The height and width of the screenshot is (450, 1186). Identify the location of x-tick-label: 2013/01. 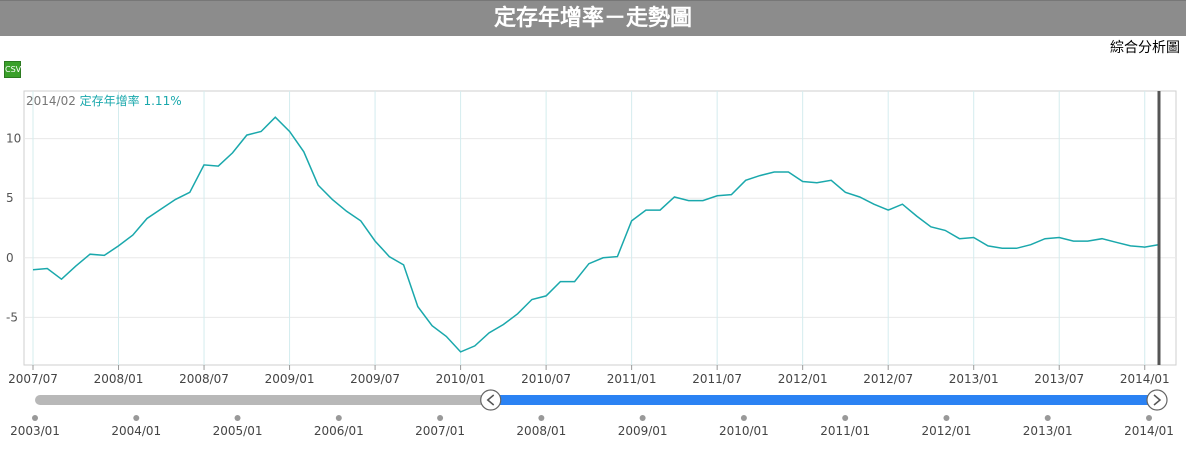
(974, 379).